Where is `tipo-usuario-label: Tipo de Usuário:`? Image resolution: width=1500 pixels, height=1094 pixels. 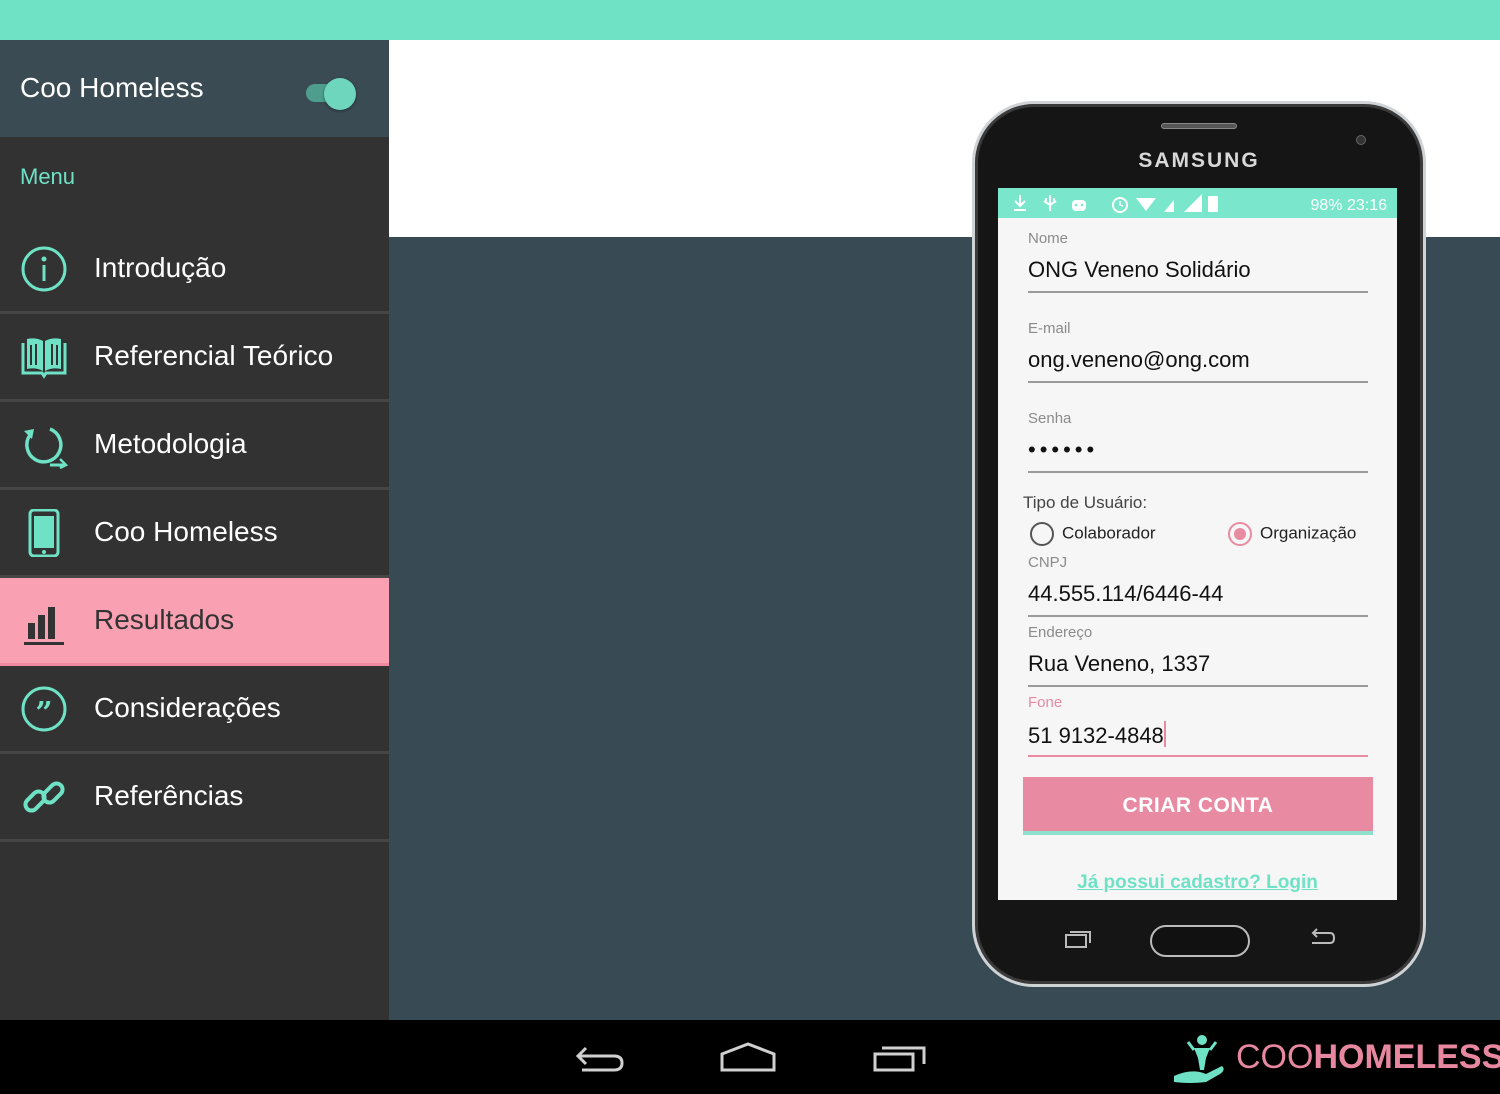
tipo-usuario-label: Tipo de Usuário: is located at coordinates (1085, 502).